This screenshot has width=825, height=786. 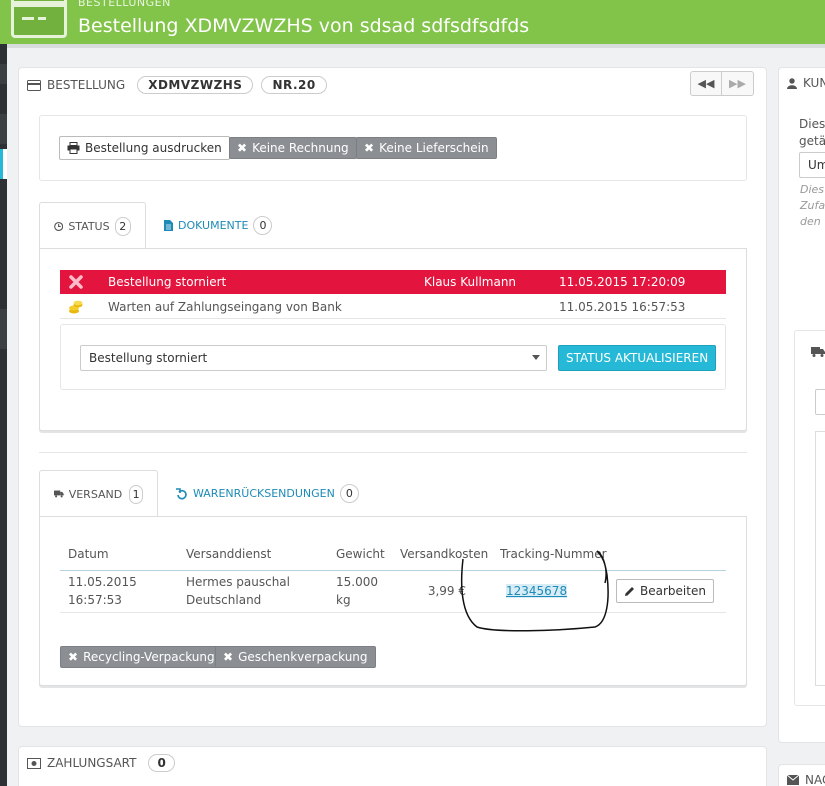 What do you see at coordinates (820, 402) in the screenshot?
I see `address-tab-button` at bounding box center [820, 402].